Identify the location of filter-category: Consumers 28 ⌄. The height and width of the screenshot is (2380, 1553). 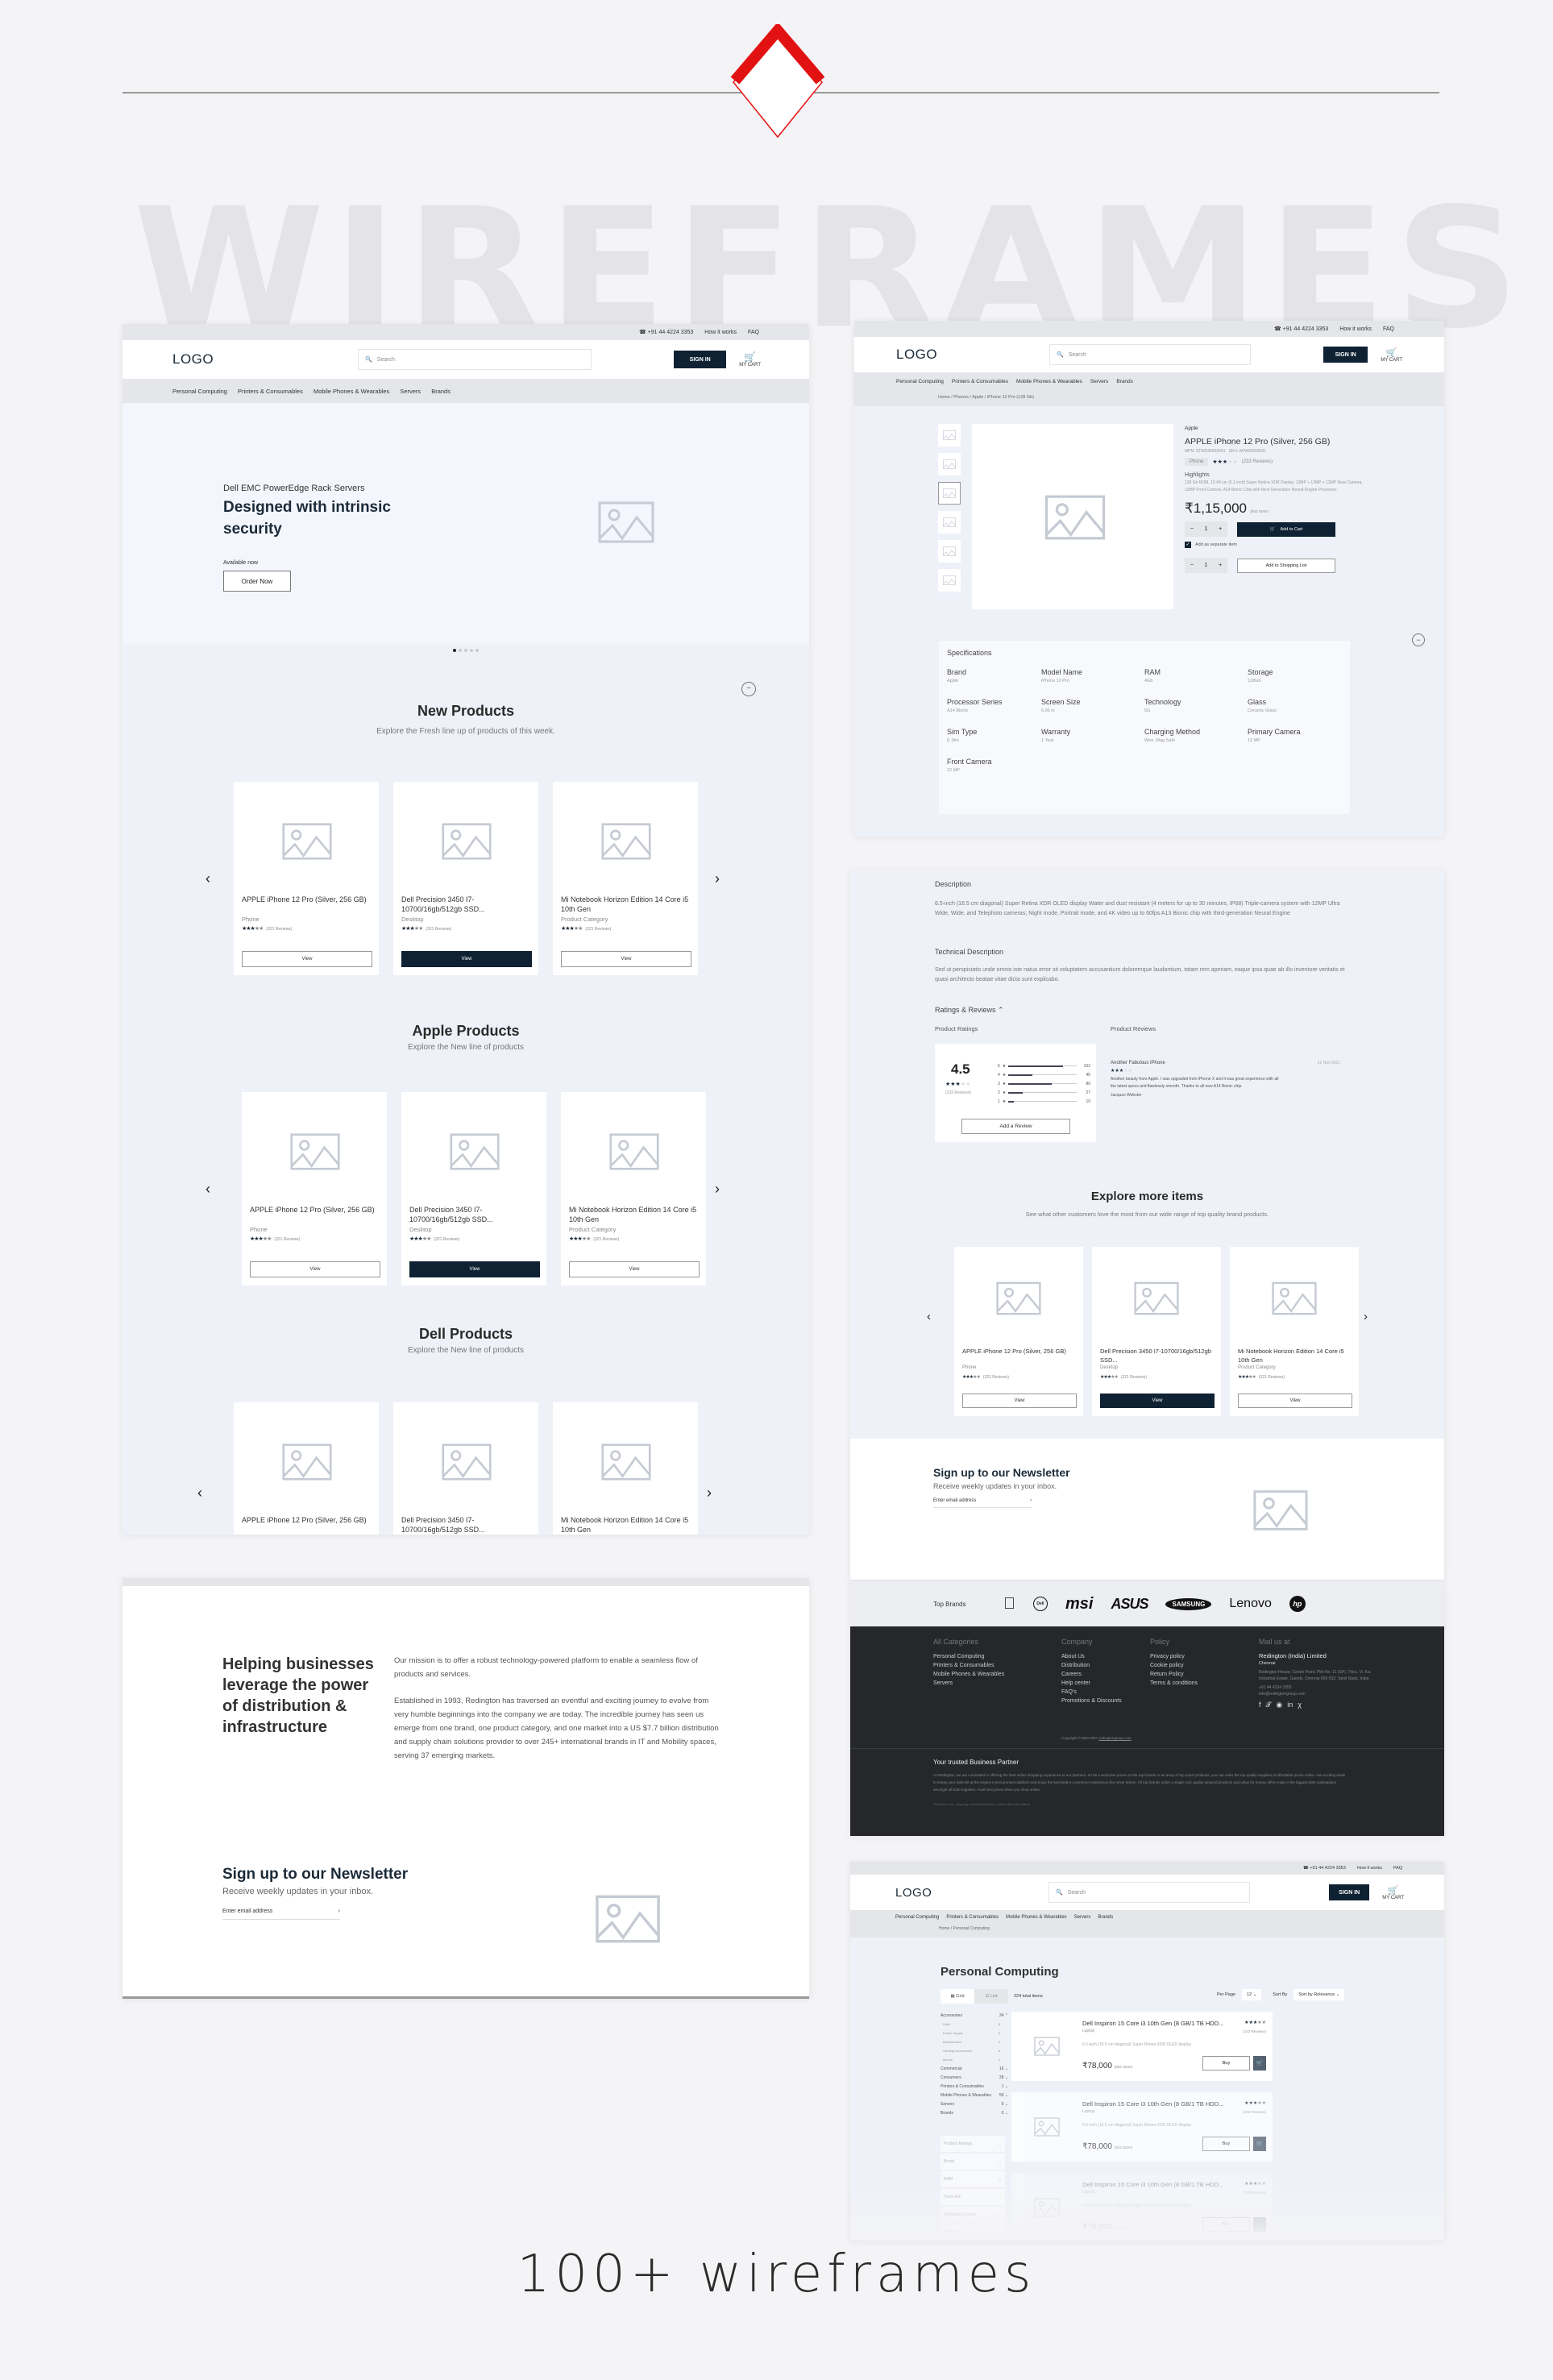
(974, 2079).